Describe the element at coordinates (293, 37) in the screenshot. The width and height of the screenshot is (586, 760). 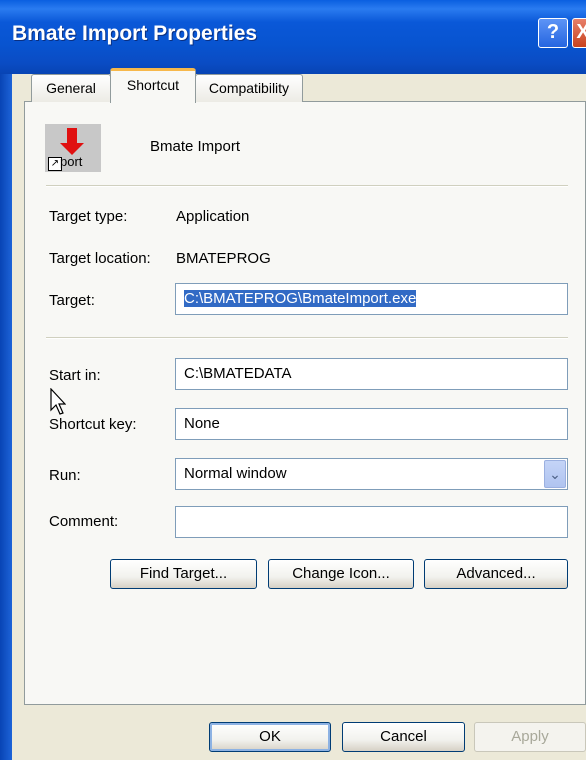
I see `title-bar: Bmate Import Properties ? X` at that location.